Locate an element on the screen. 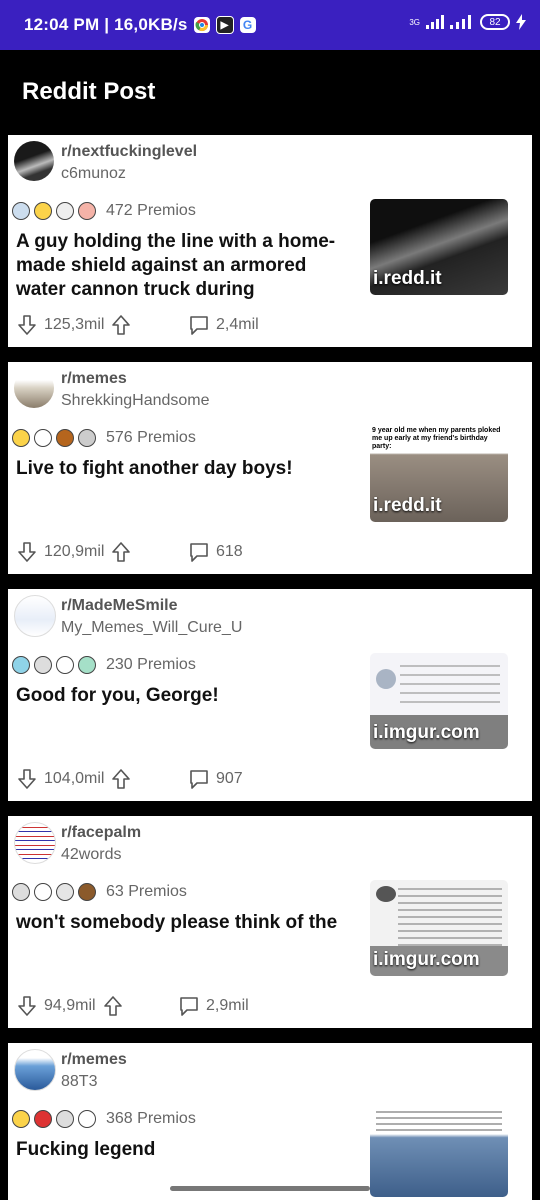  post-title: Live to fight another day boys! is located at coordinates (186, 469).